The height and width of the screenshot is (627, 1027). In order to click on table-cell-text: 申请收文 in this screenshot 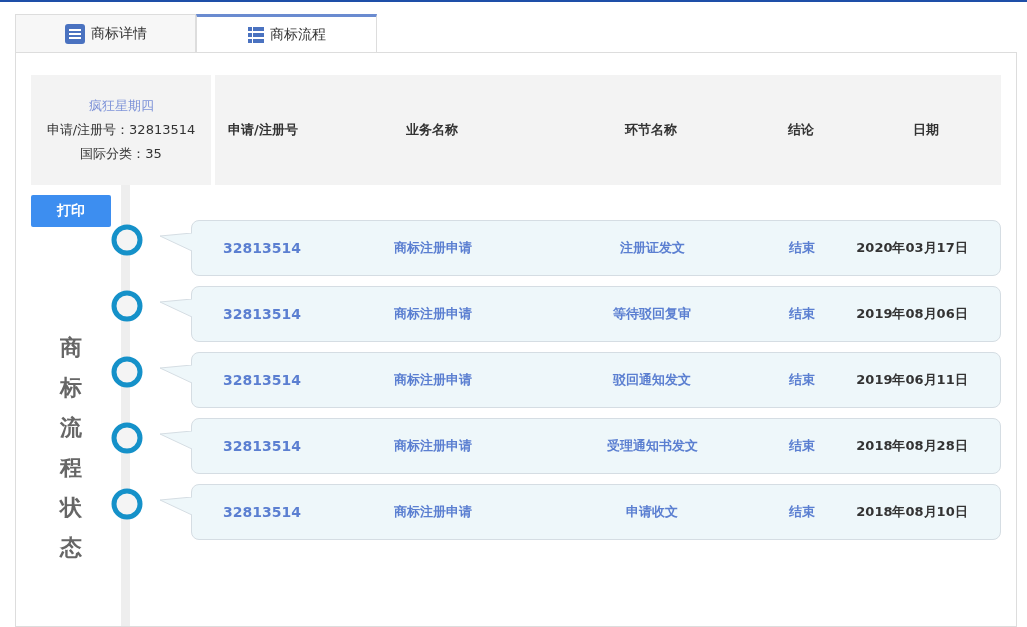, I will do `click(652, 512)`.